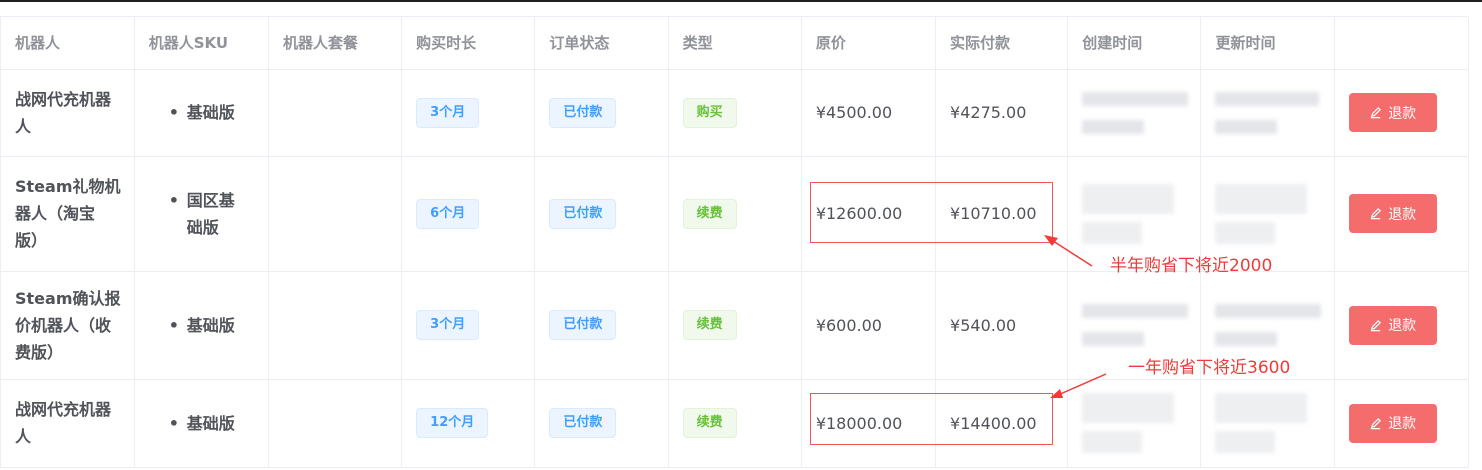  What do you see at coordinates (452, 423) in the screenshot?
I see `duration-tag: 12个月` at bounding box center [452, 423].